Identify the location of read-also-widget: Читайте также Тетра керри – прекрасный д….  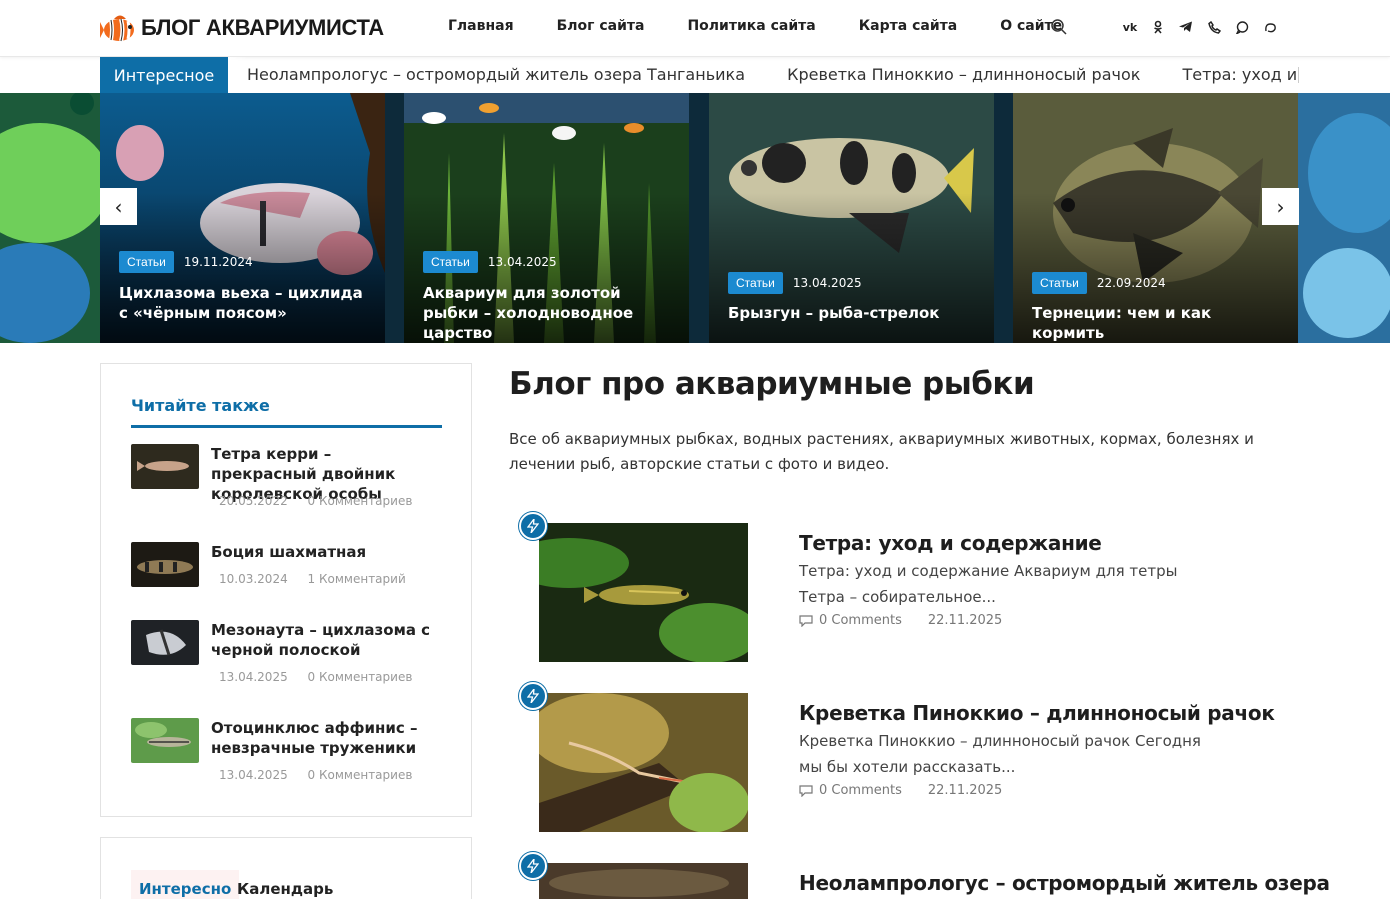
(286, 590).